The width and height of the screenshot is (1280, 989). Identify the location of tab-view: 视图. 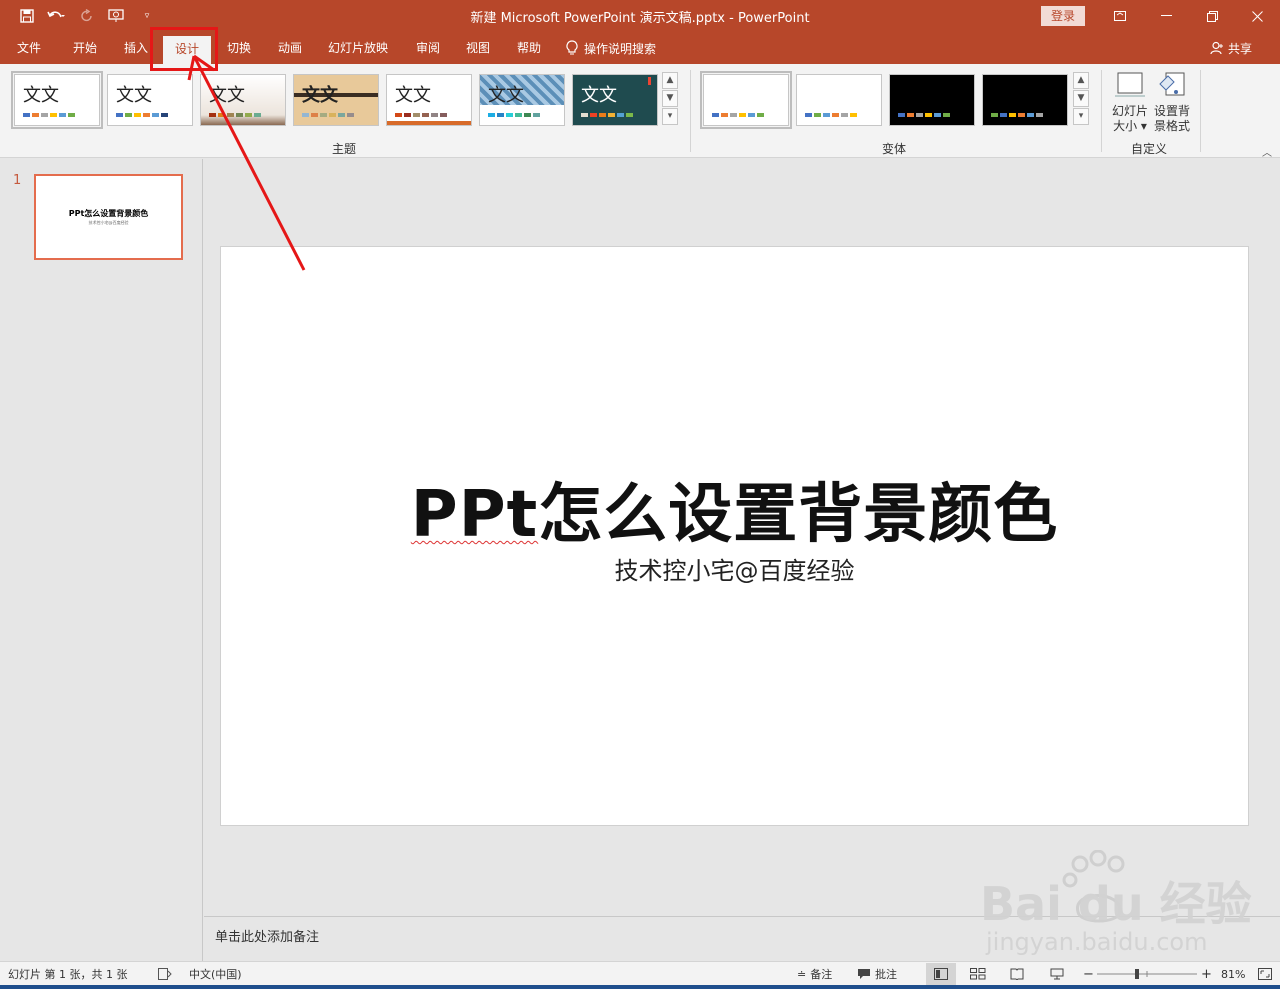
(478, 48).